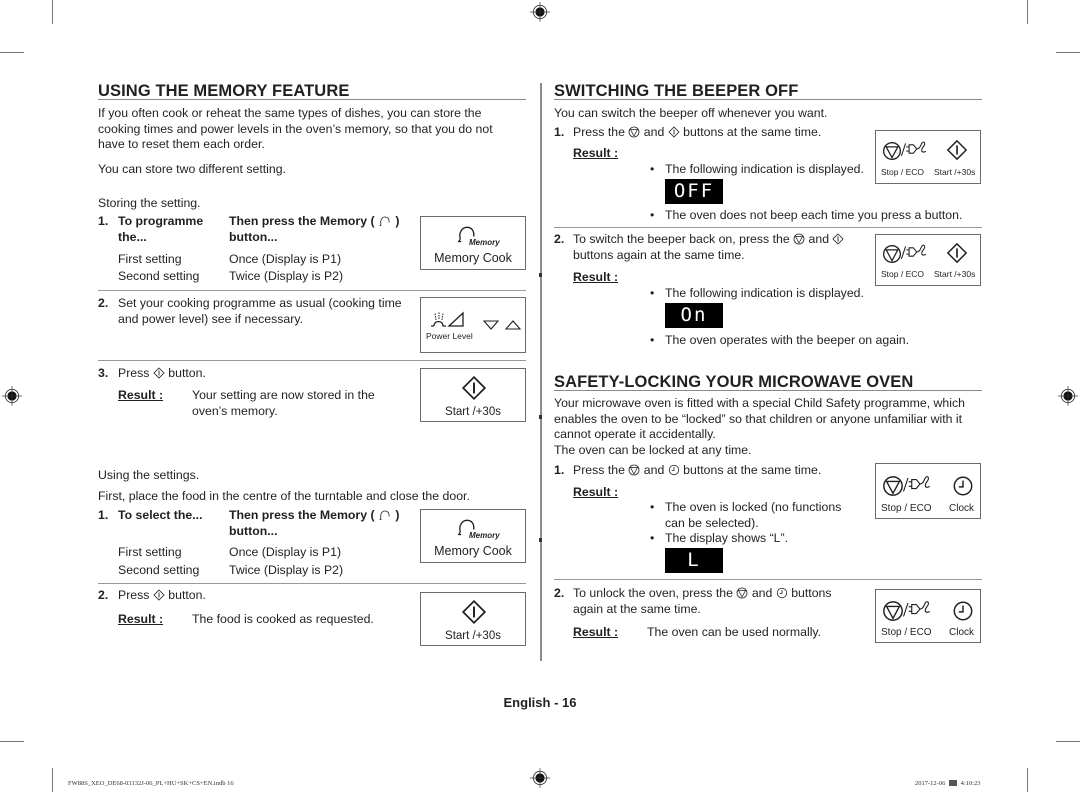 The image size is (1080, 792). What do you see at coordinates (149, 475) in the screenshot?
I see `using-label: Using the settings.` at bounding box center [149, 475].